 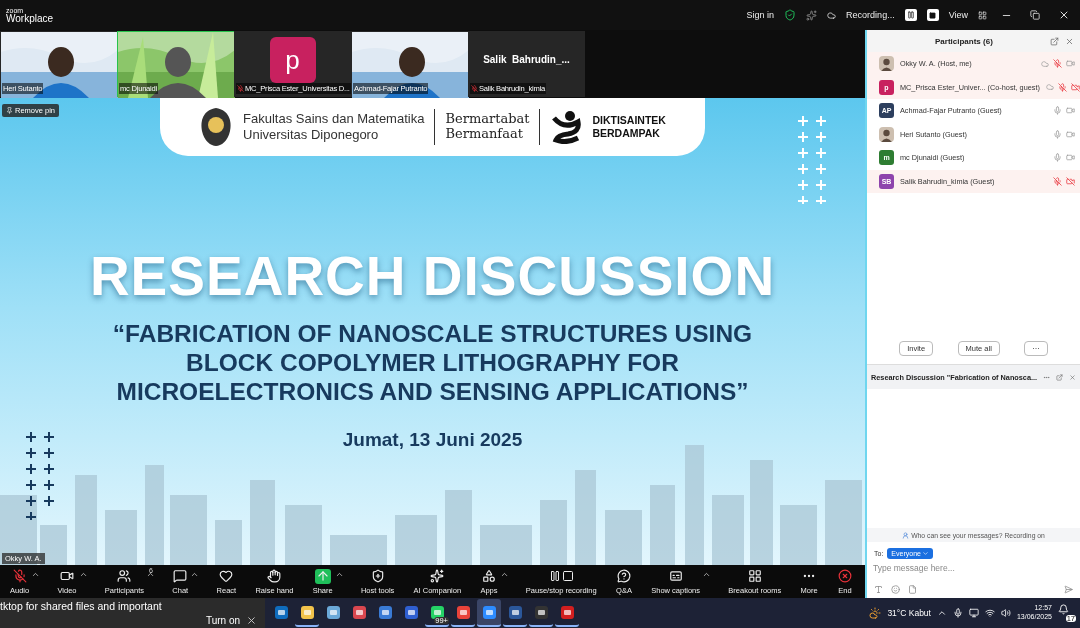 I want to click on slide-date: Jumat, 13 Juni 2025, so click(x=432, y=439).